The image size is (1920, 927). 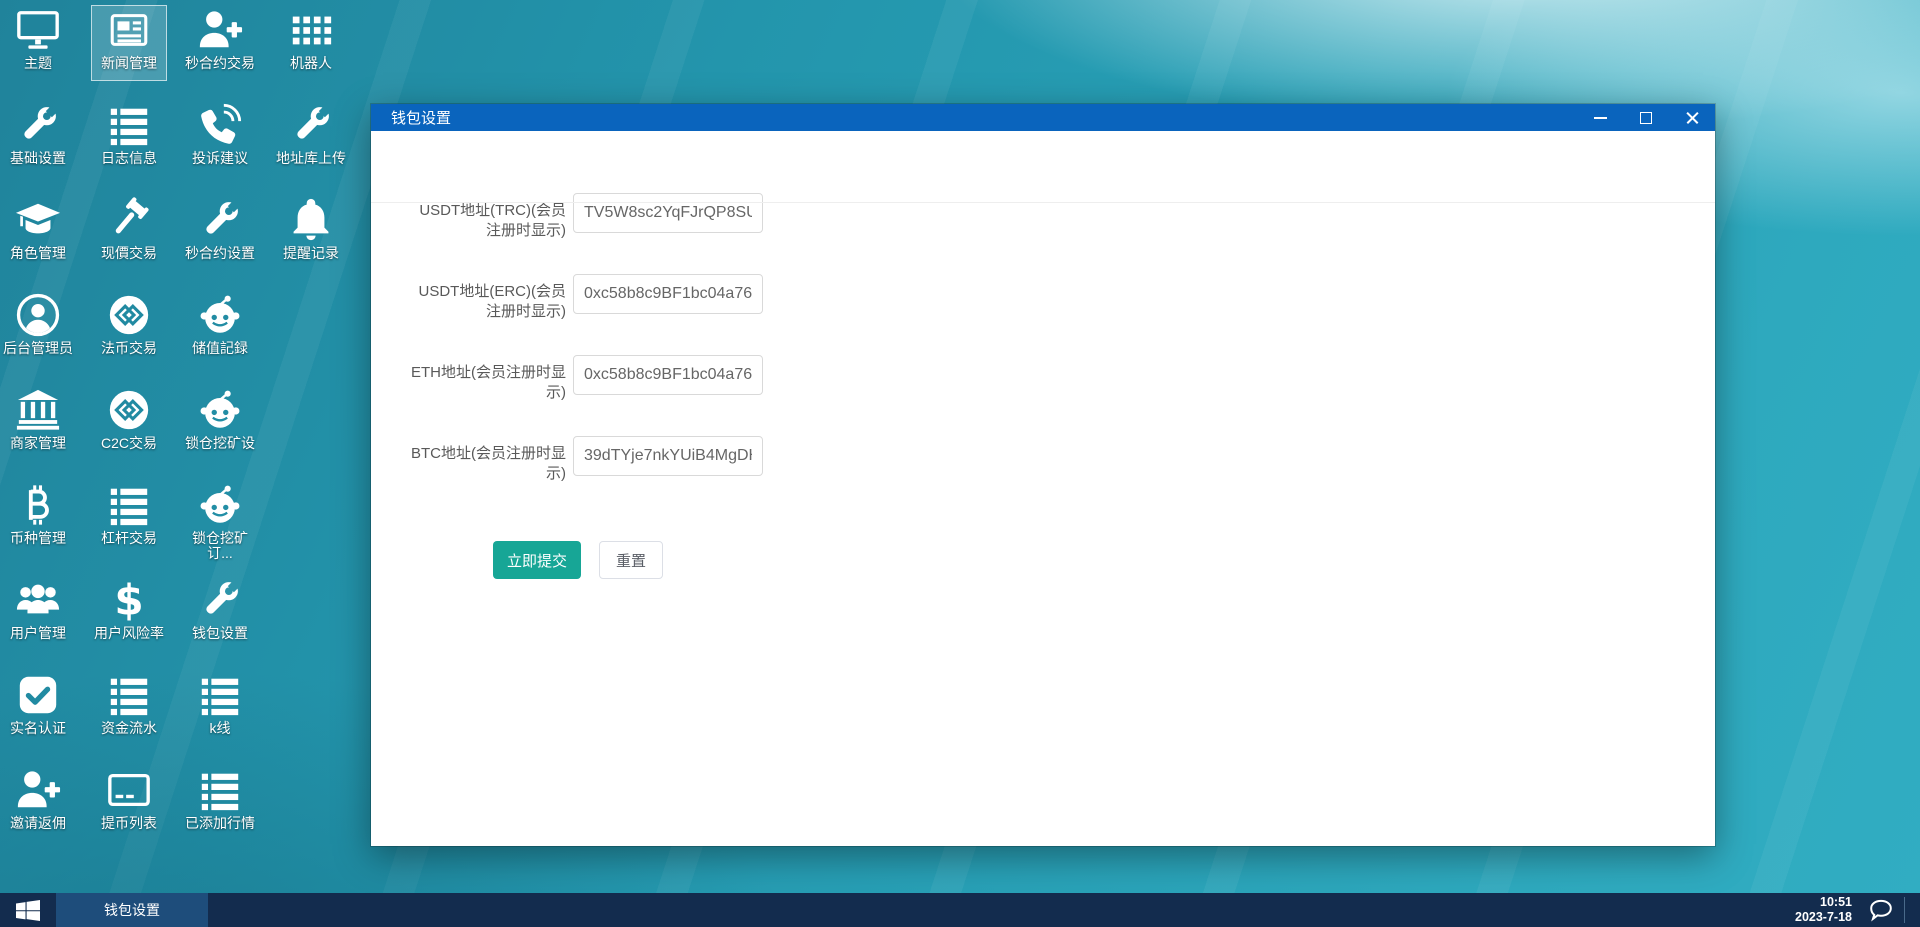 I want to click on maximize-icon, so click(x=1646, y=117).